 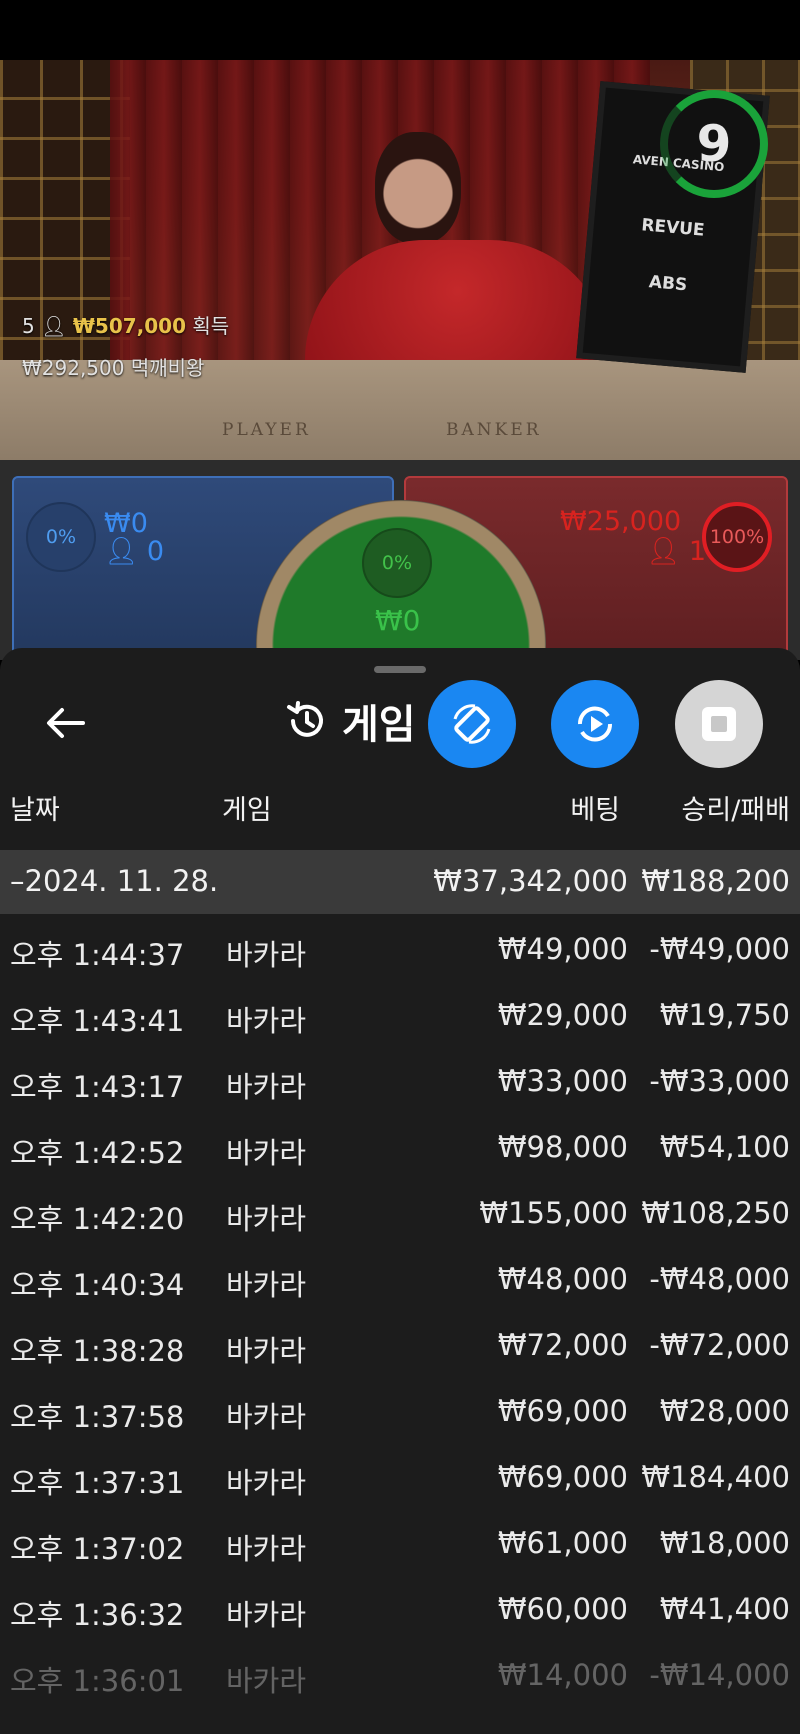 What do you see at coordinates (211, 326) in the screenshot?
I see `winners-suffix: 획득` at bounding box center [211, 326].